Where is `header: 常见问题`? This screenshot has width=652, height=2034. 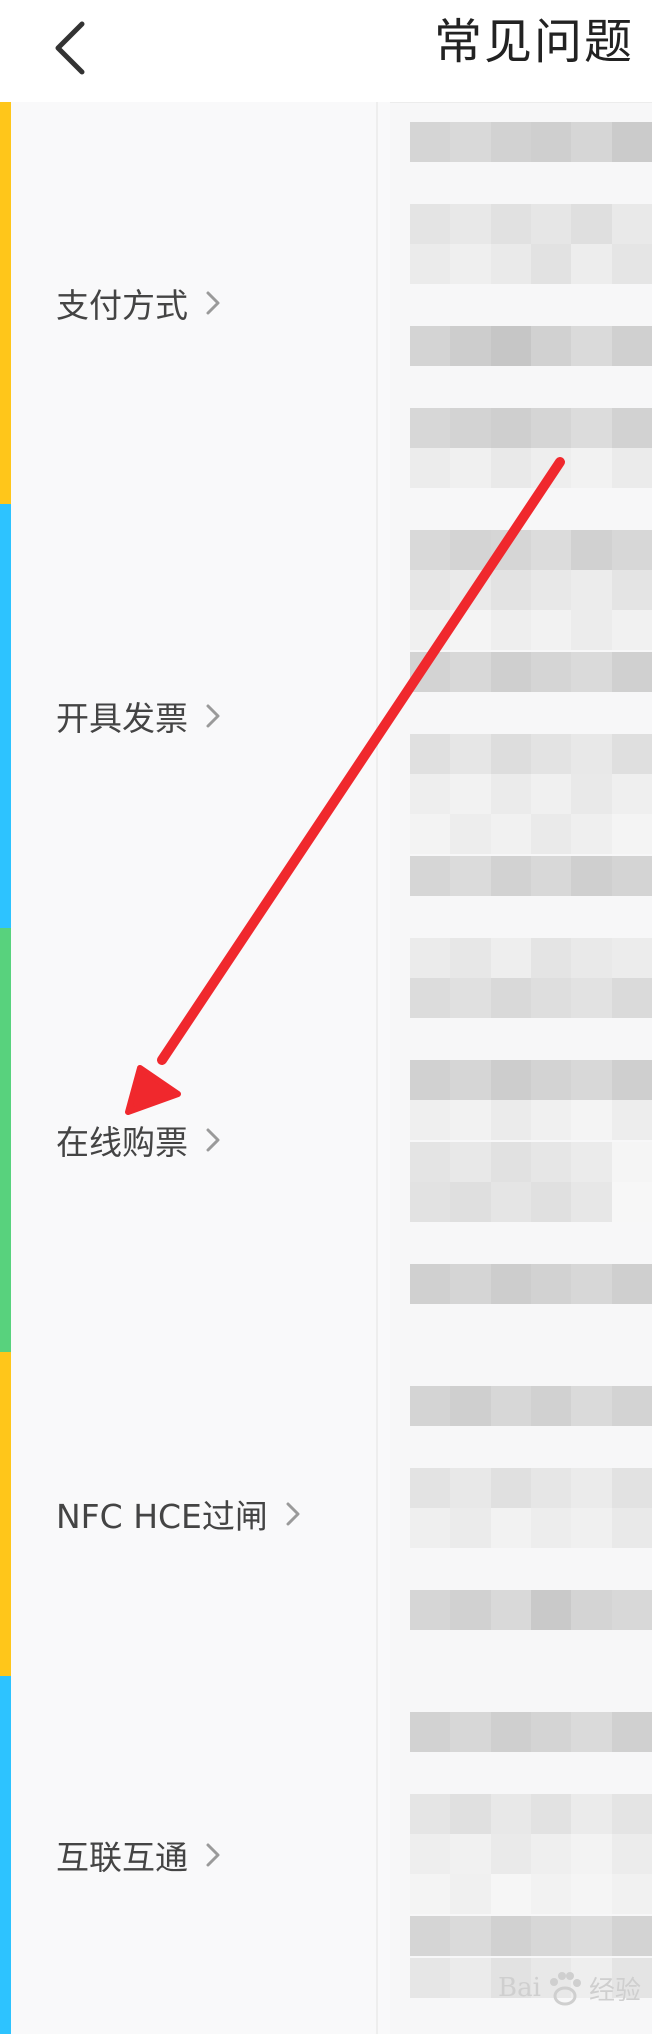 header: 常见问题 is located at coordinates (326, 51).